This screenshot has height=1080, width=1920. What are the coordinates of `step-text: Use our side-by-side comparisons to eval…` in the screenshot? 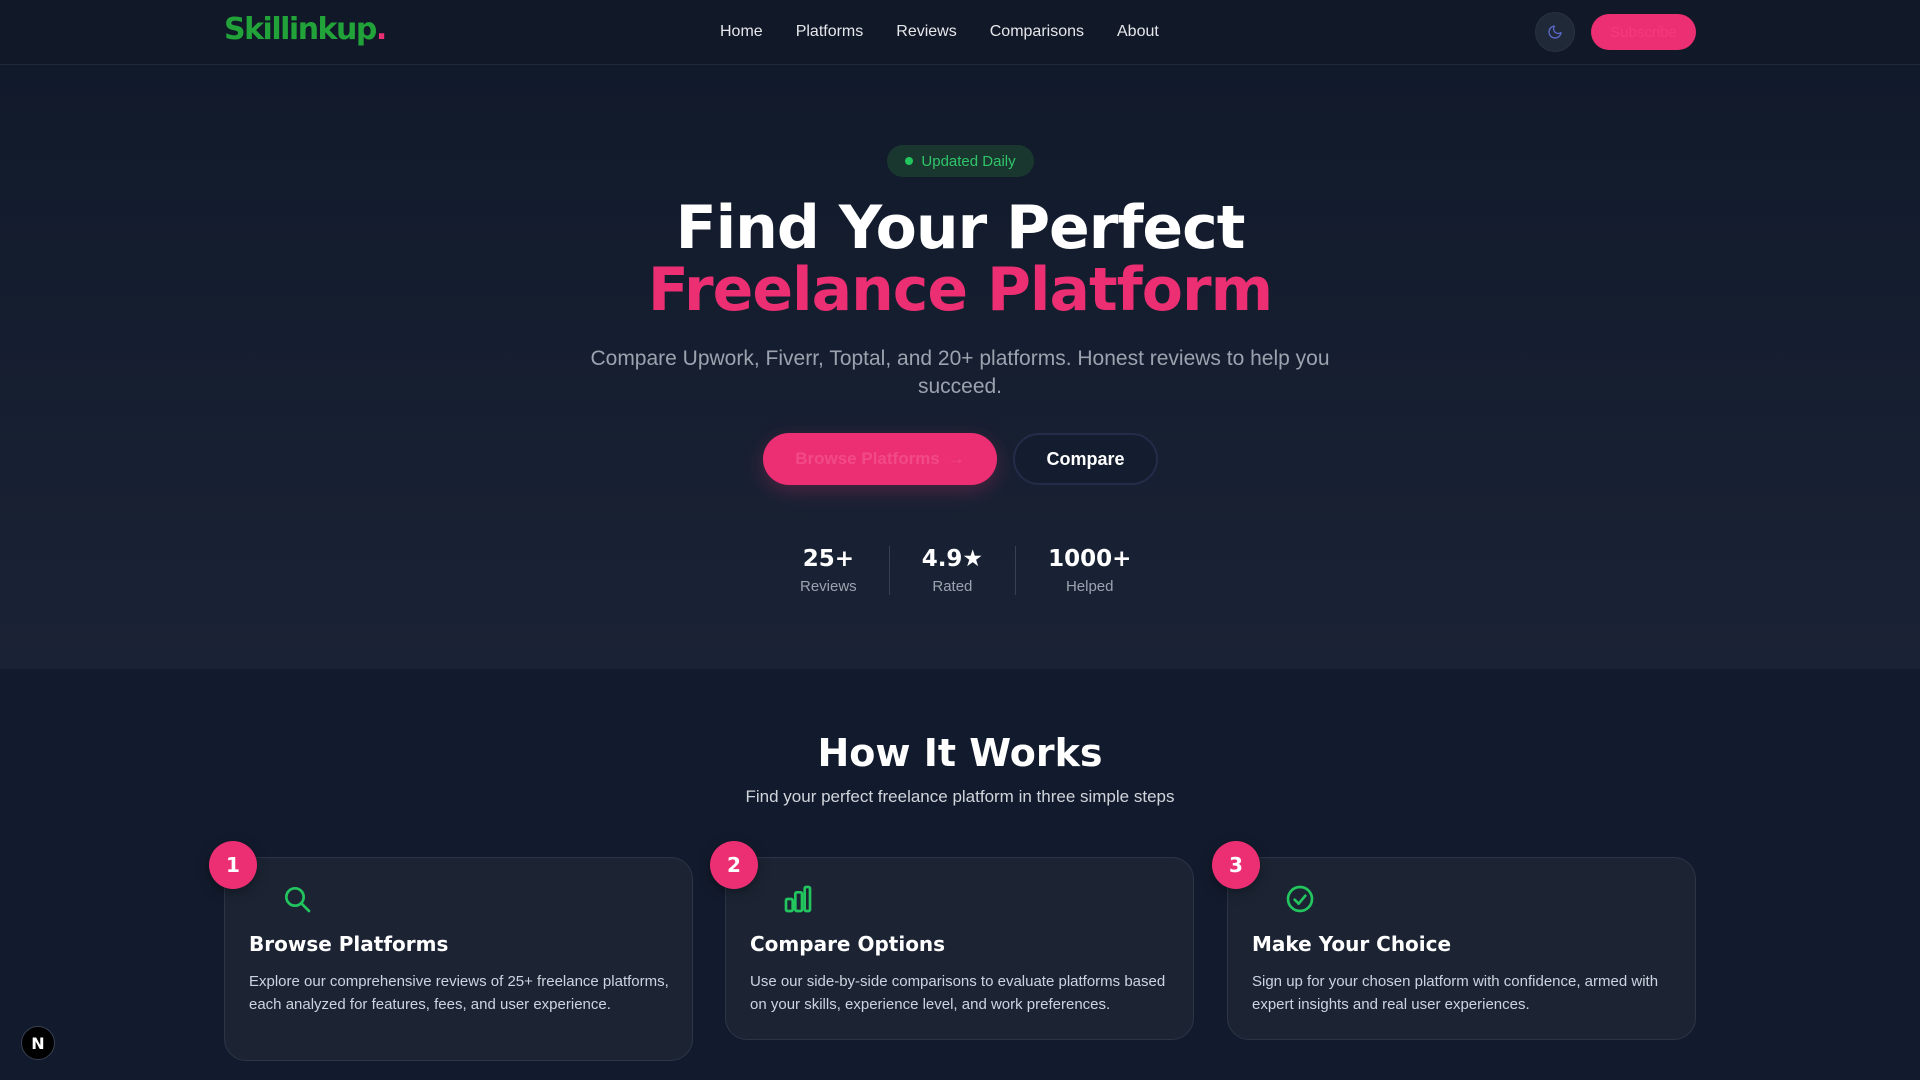 It's located at (958, 993).